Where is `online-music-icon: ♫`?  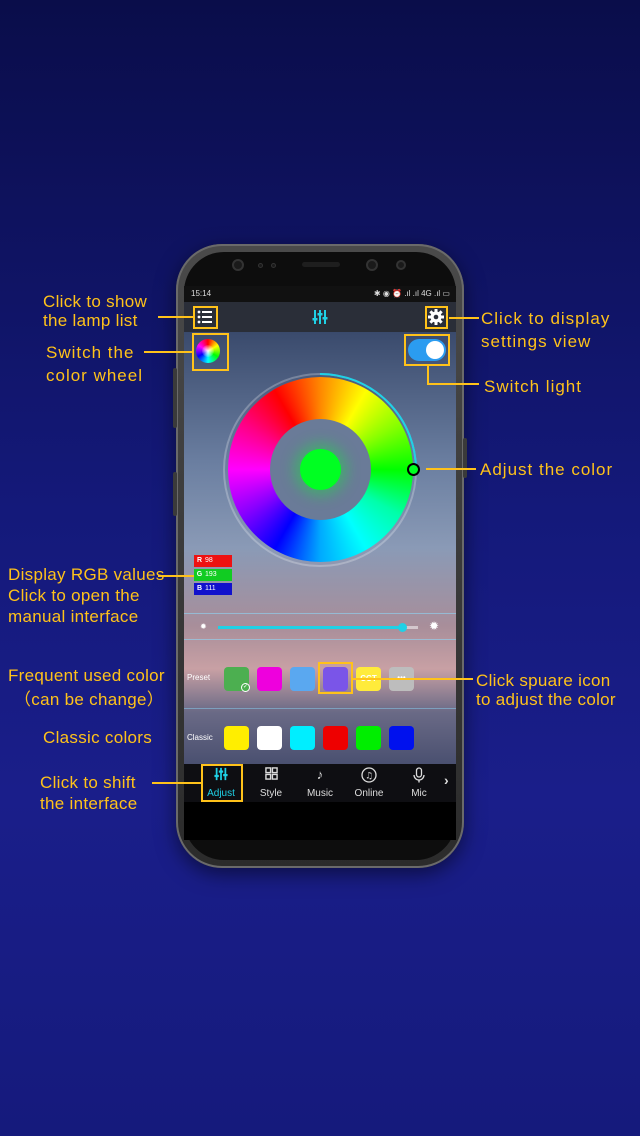 online-music-icon: ♫ is located at coordinates (369, 775).